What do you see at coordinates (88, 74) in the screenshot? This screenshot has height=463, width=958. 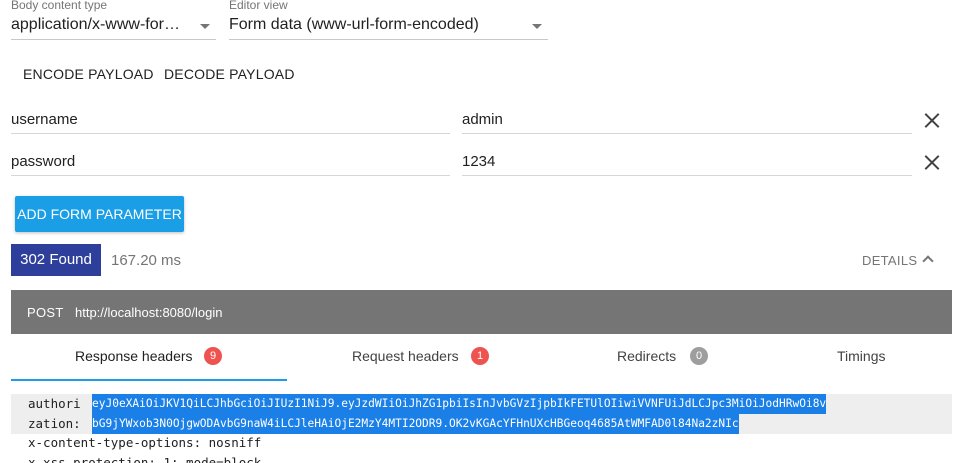 I see `encode-payload-button: ENCODE PAYLOAD` at bounding box center [88, 74].